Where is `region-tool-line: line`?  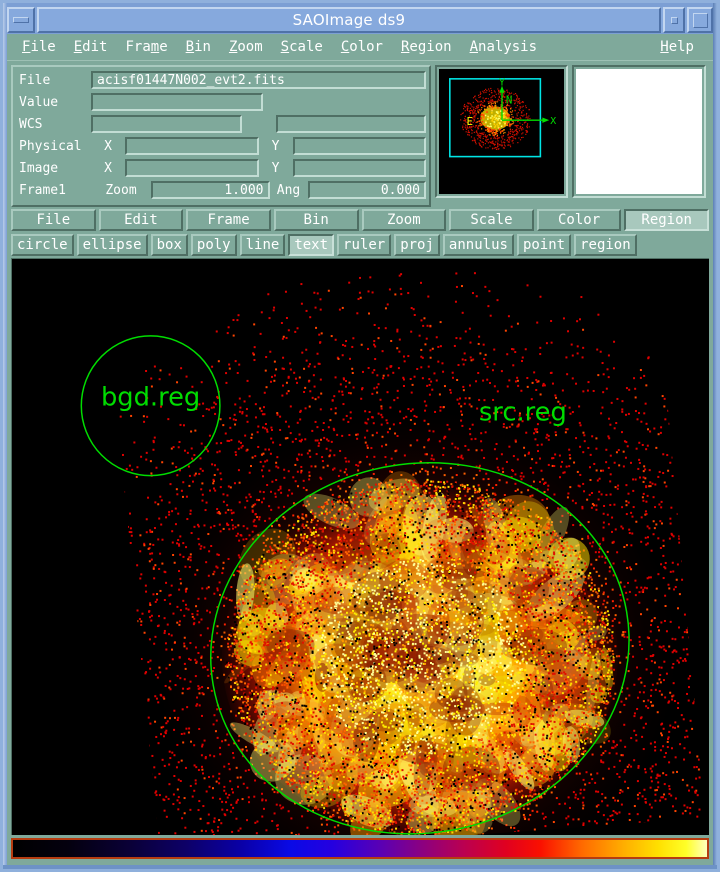
region-tool-line: line is located at coordinates (262, 245).